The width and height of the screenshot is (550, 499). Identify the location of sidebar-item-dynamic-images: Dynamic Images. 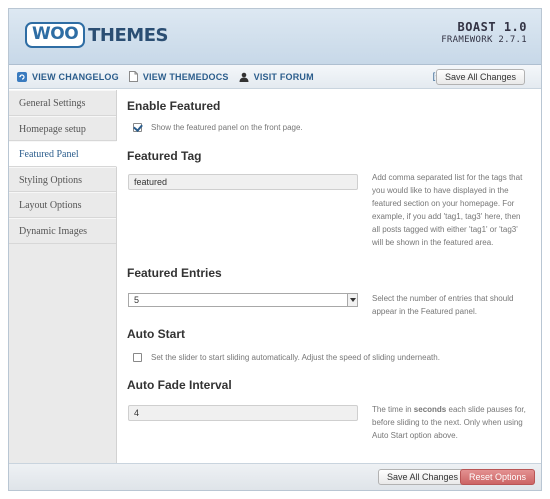
(62, 230).